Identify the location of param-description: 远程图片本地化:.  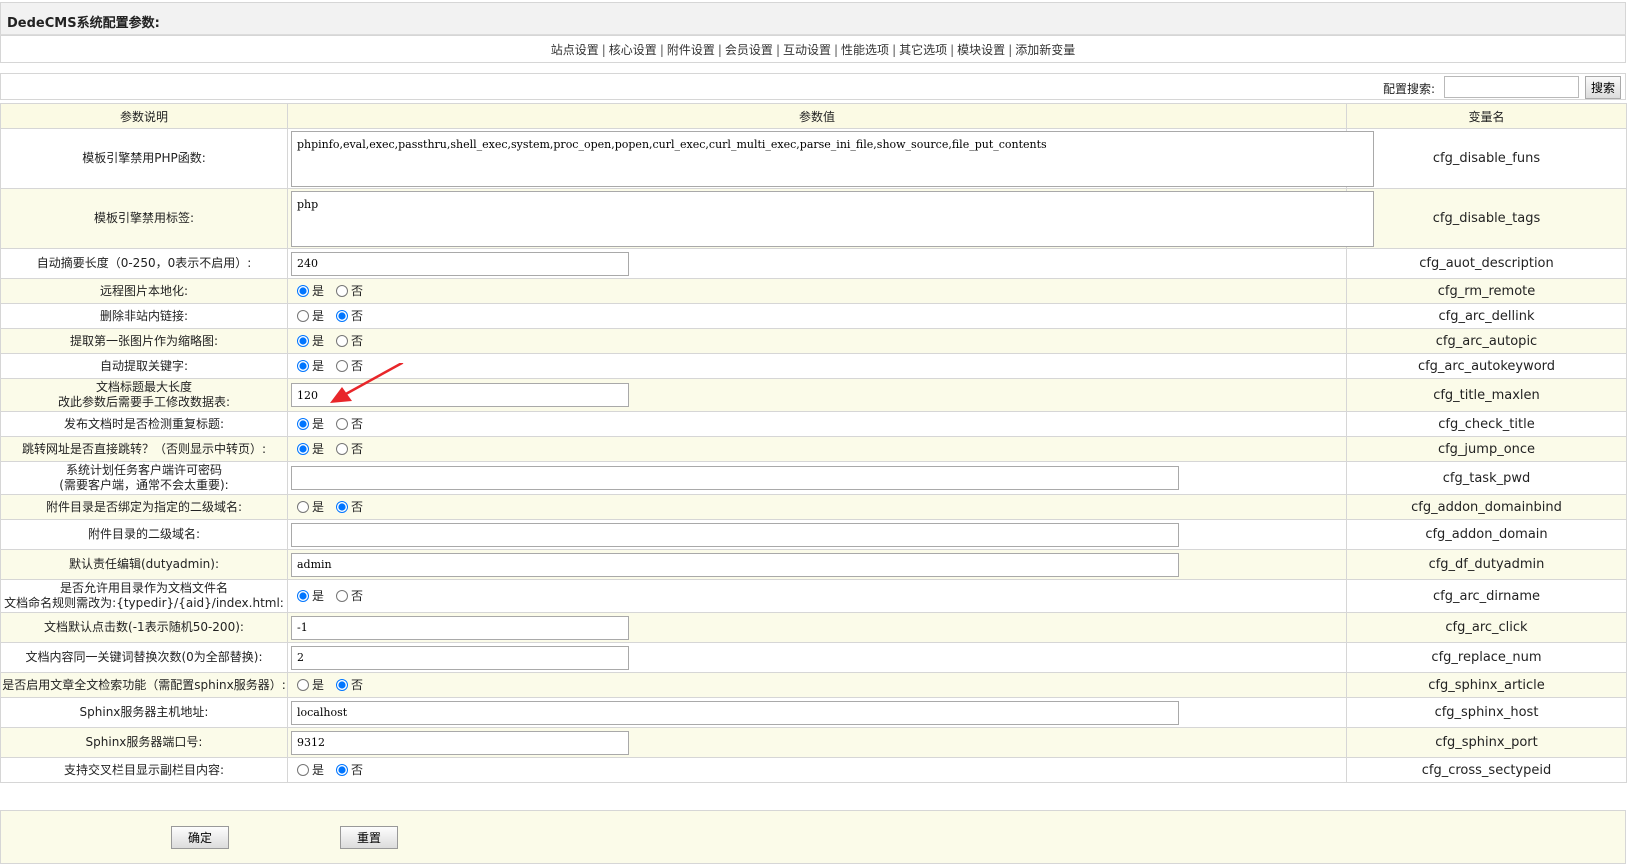
(144, 291).